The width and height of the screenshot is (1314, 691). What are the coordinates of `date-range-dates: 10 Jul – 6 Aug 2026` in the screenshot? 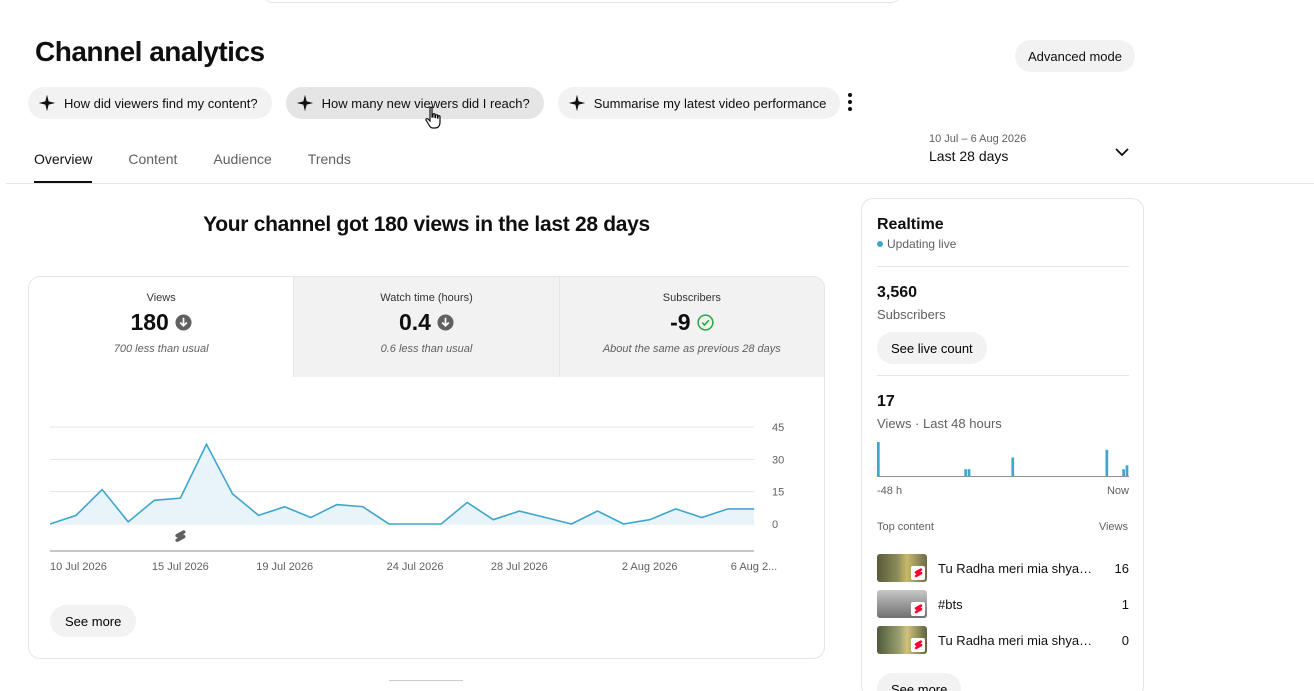 It's located at (978, 139).